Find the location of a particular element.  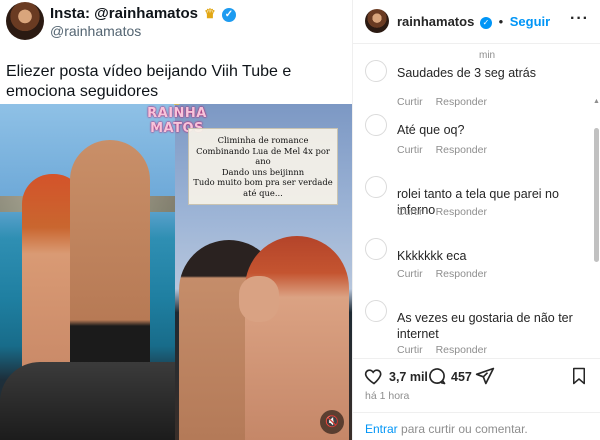

post-header: rainhamatos ✓ • Seguir ··· is located at coordinates (476, 22).